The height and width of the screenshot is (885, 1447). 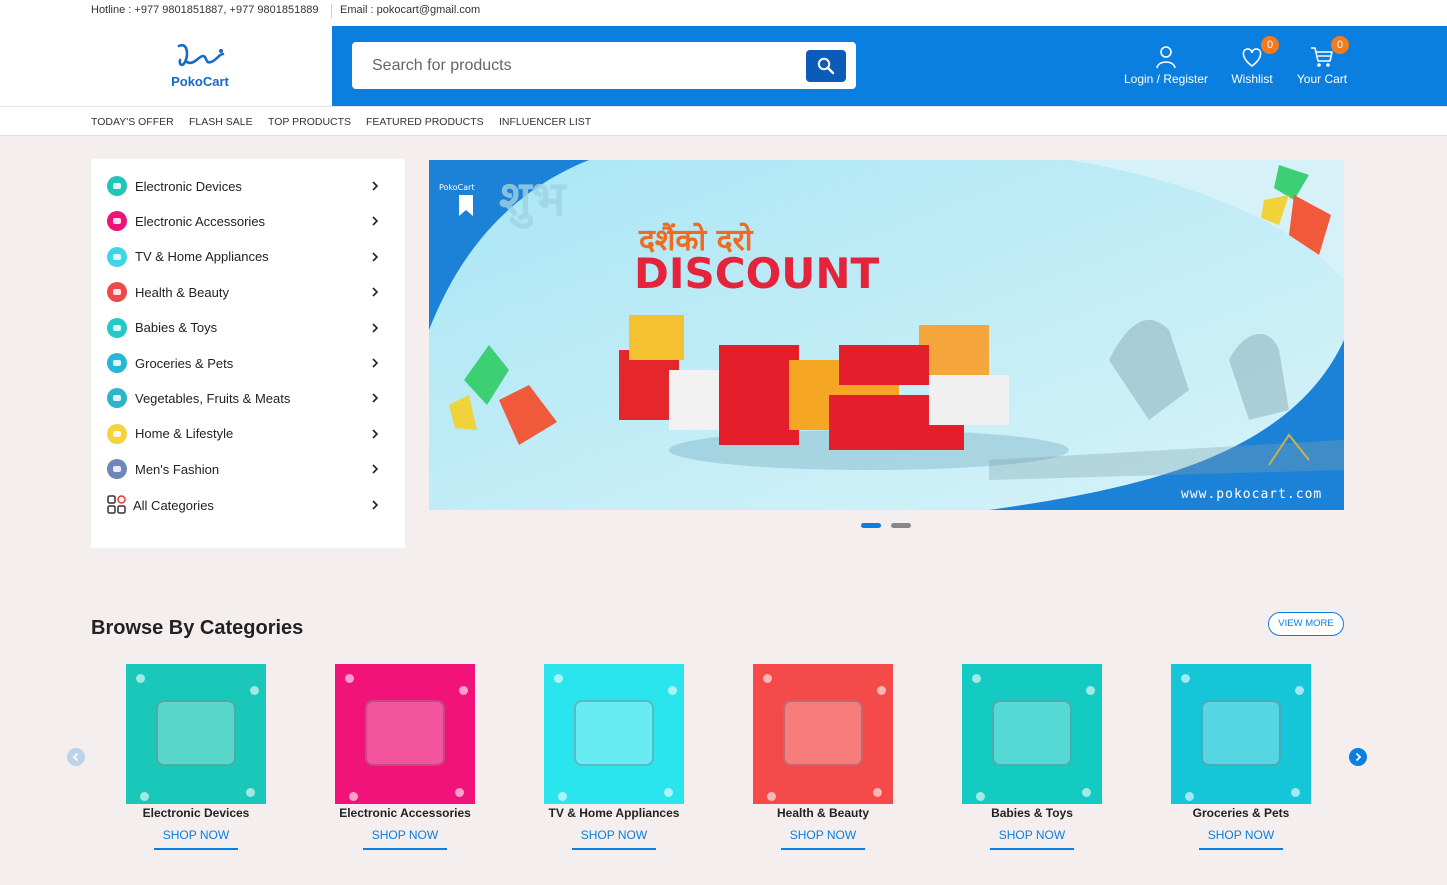 I want to click on category-card: Electronic Accessories SHOP NOW, so click(x=405, y=757).